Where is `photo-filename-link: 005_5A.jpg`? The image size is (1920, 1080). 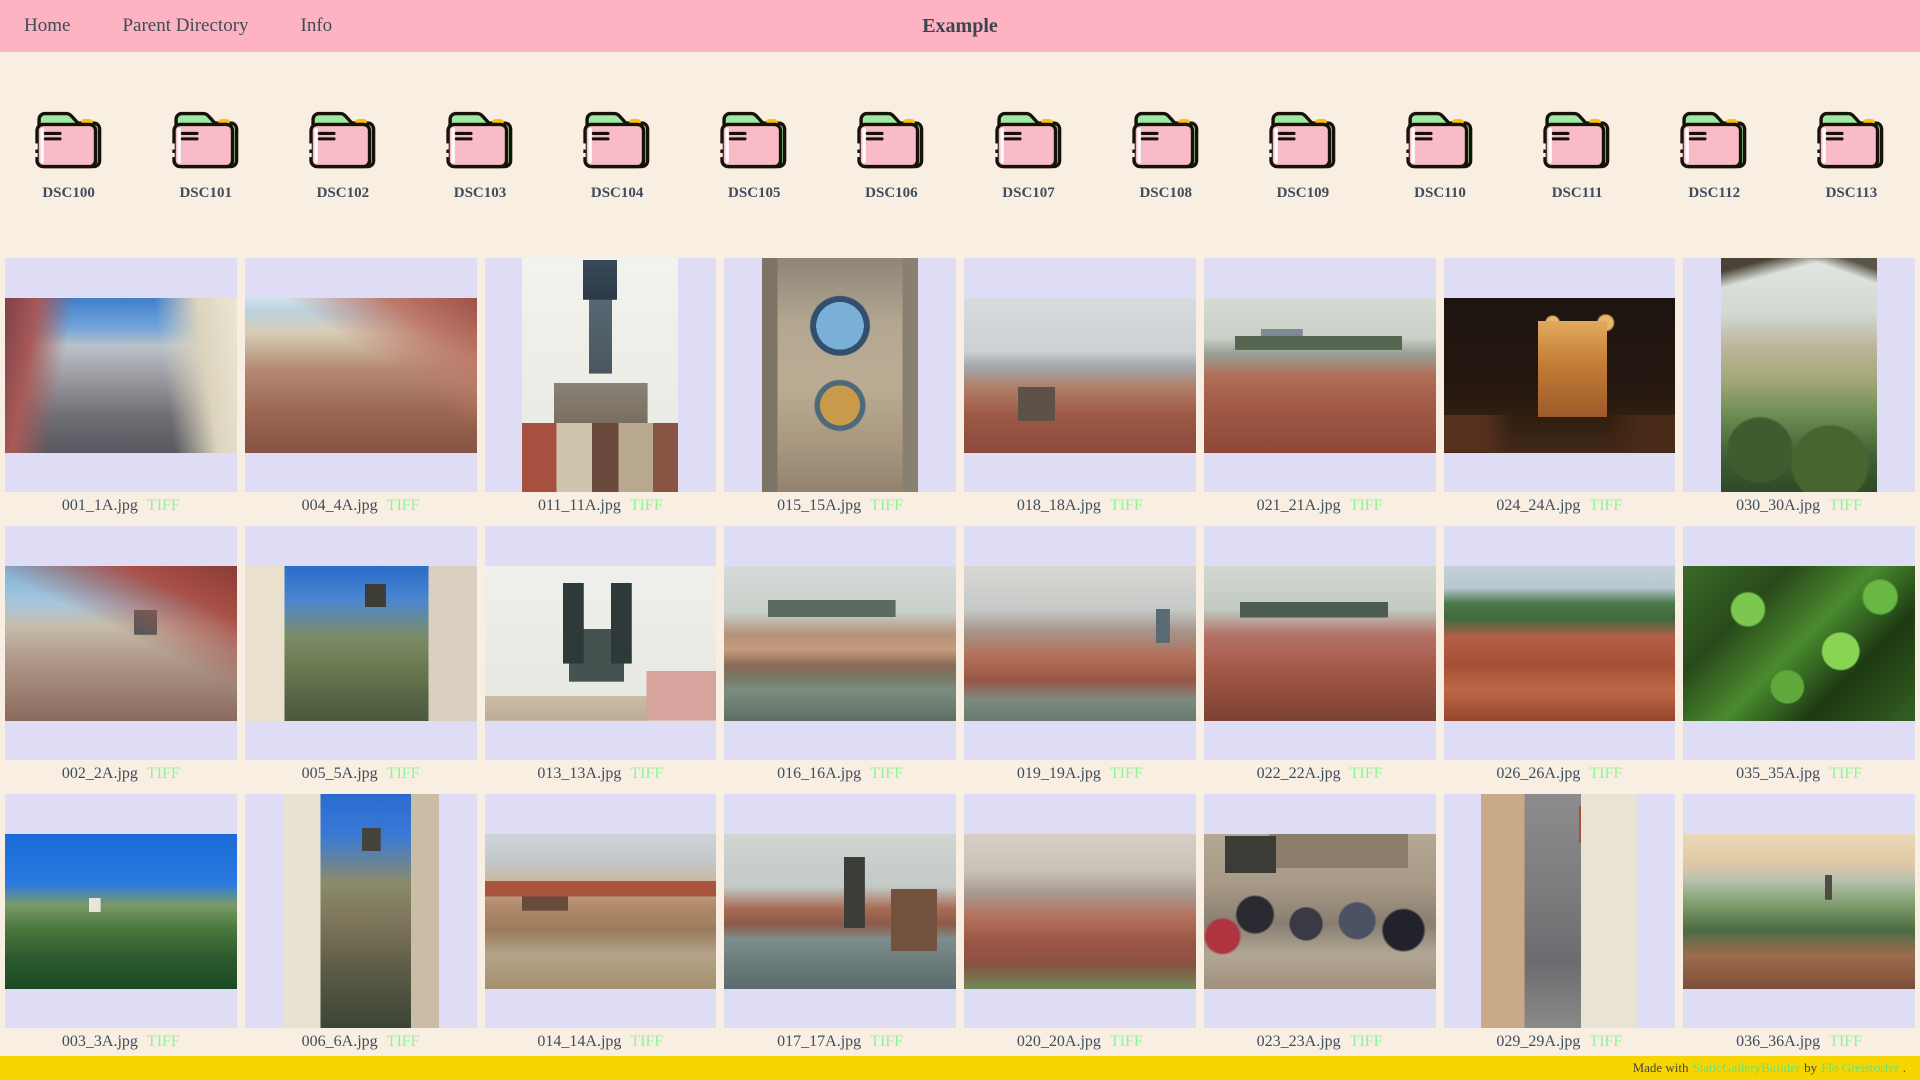 photo-filename-link: 005_5A.jpg is located at coordinates (340, 773).